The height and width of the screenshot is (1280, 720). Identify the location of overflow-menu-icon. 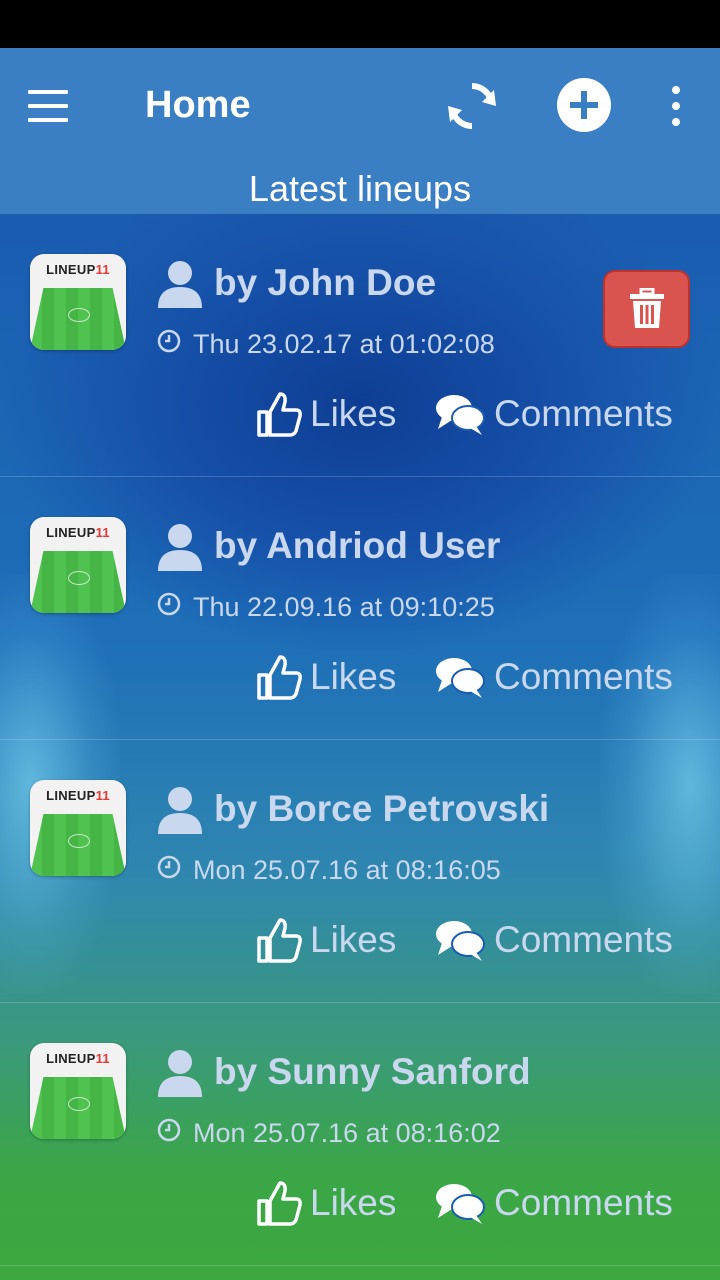
(676, 106).